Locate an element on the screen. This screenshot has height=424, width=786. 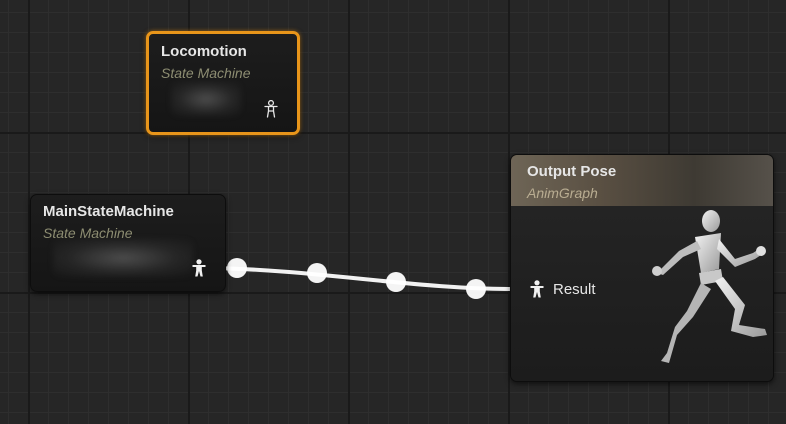
main-state-machine-node: MainStateMachine State Machine is located at coordinates (128, 243).